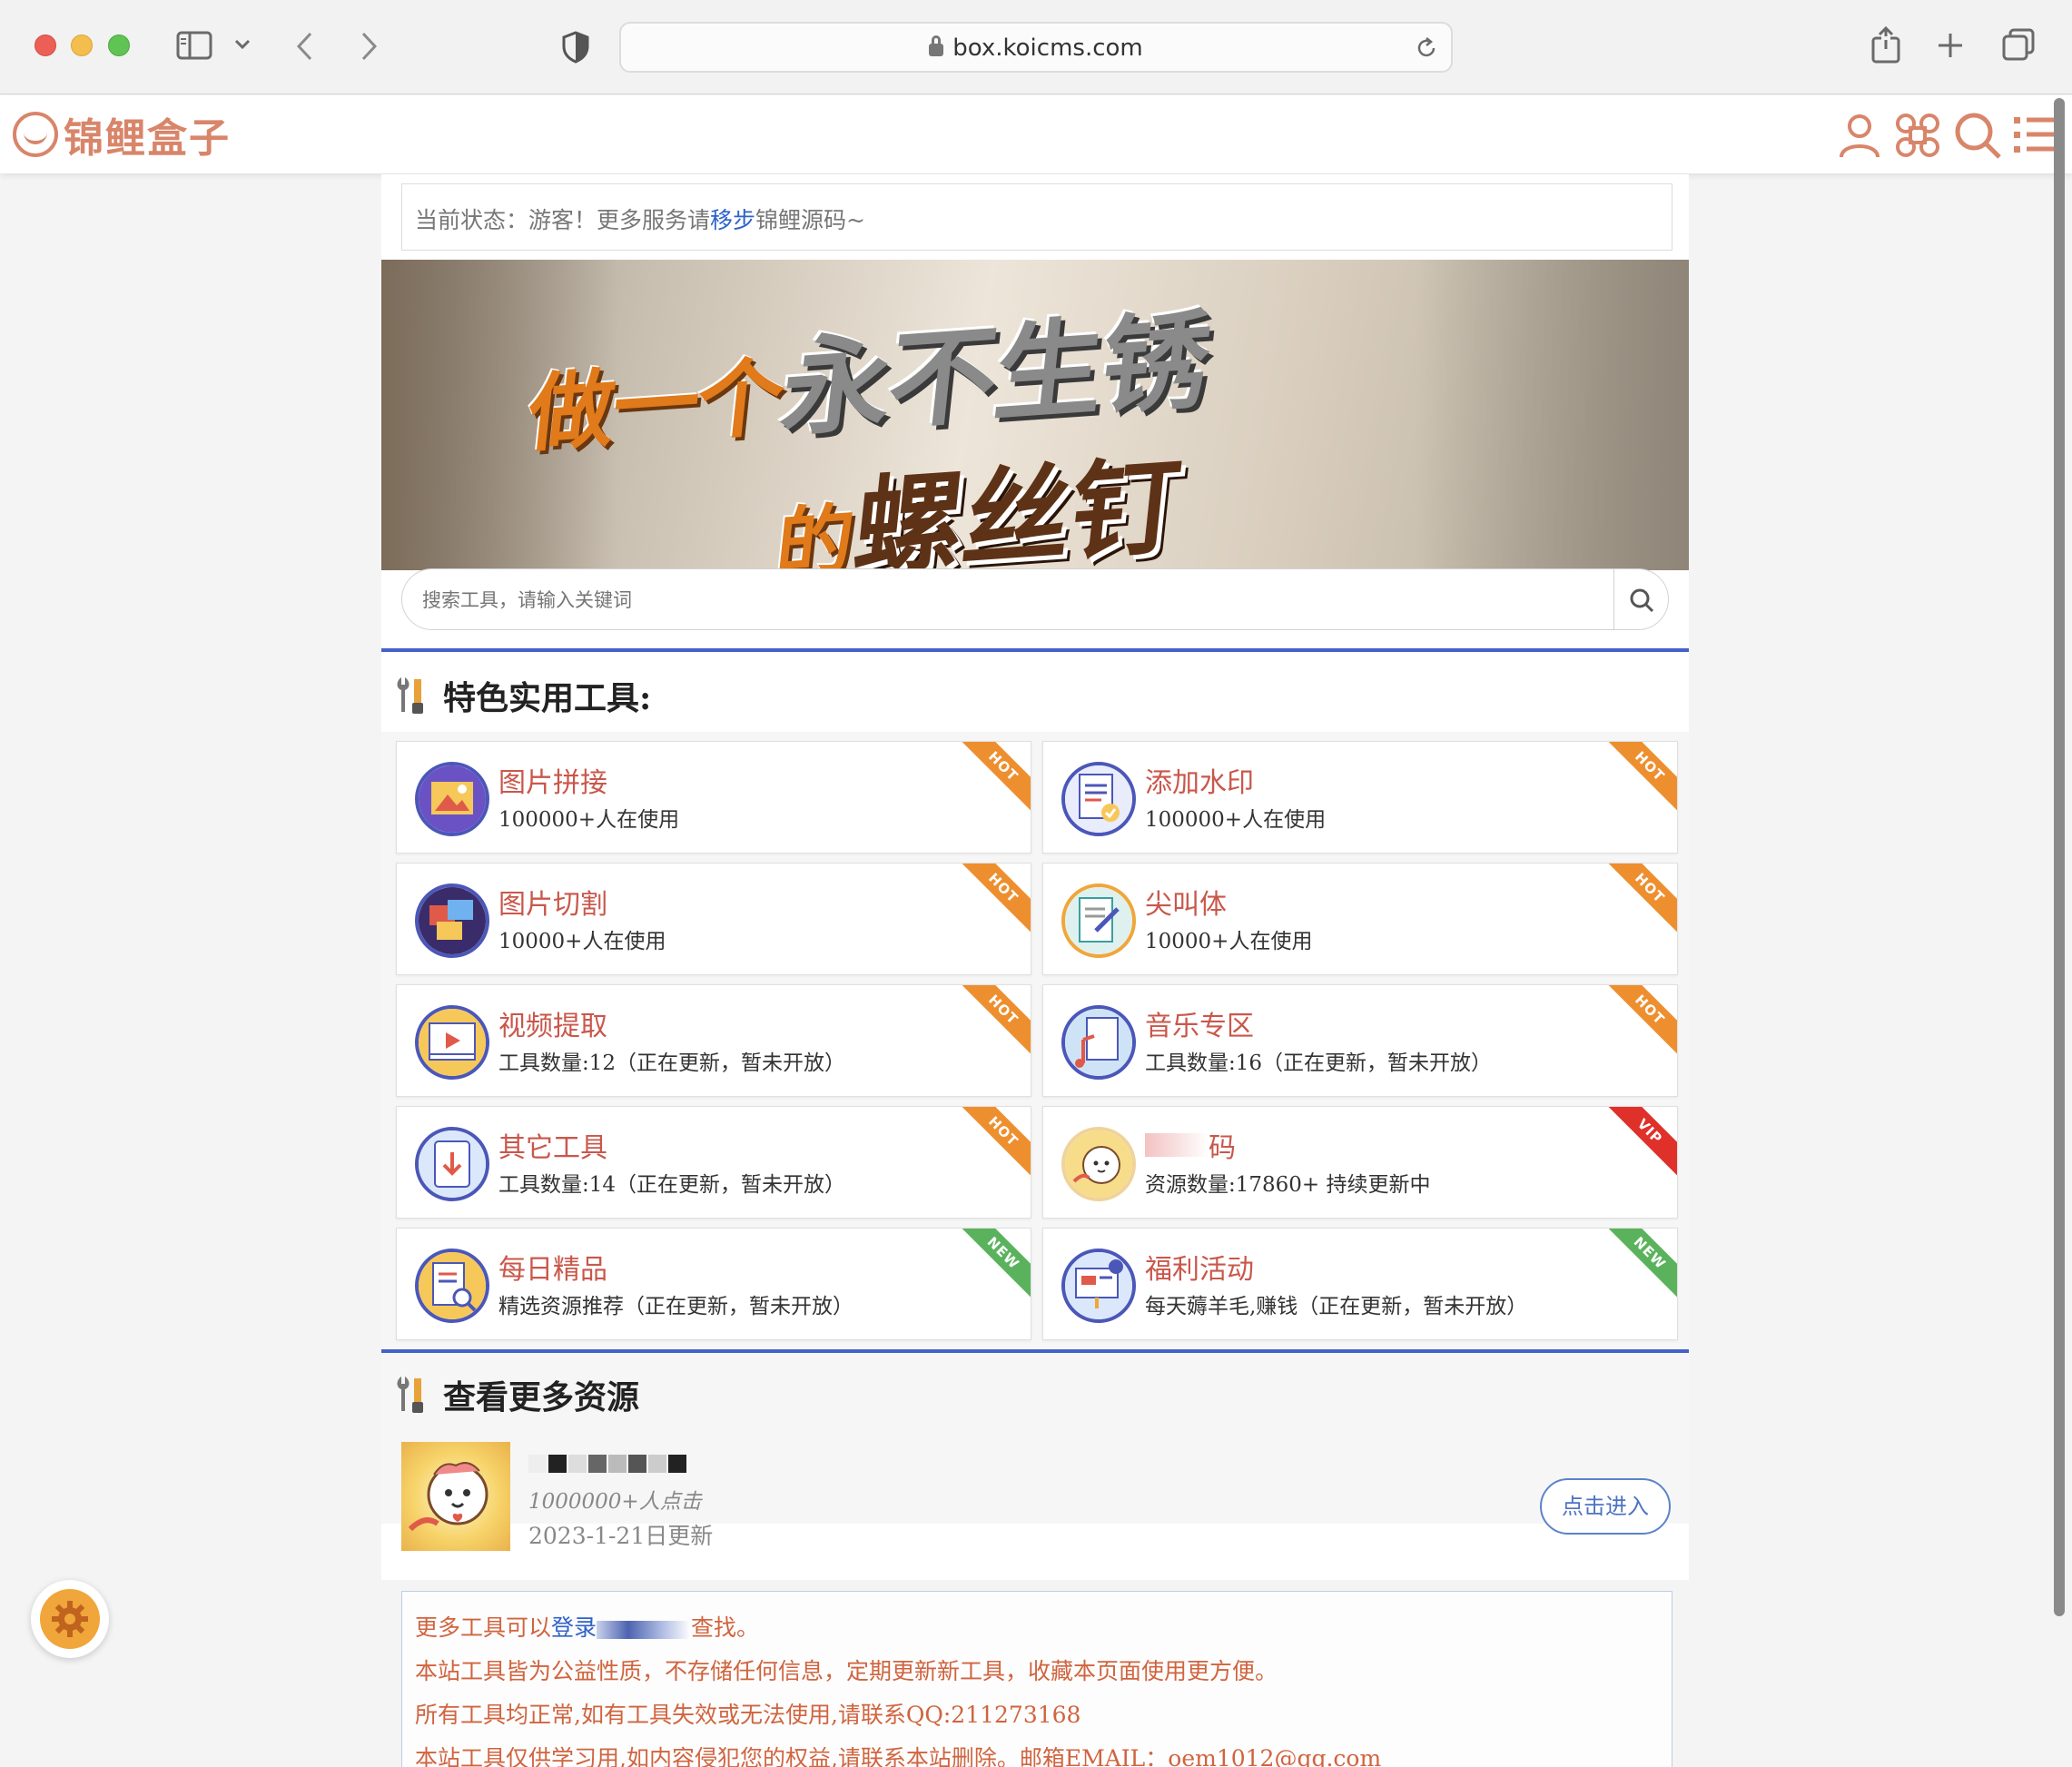 This screenshot has height=1767, width=2072. What do you see at coordinates (455, 1496) in the screenshot?
I see `resource-thumbnail` at bounding box center [455, 1496].